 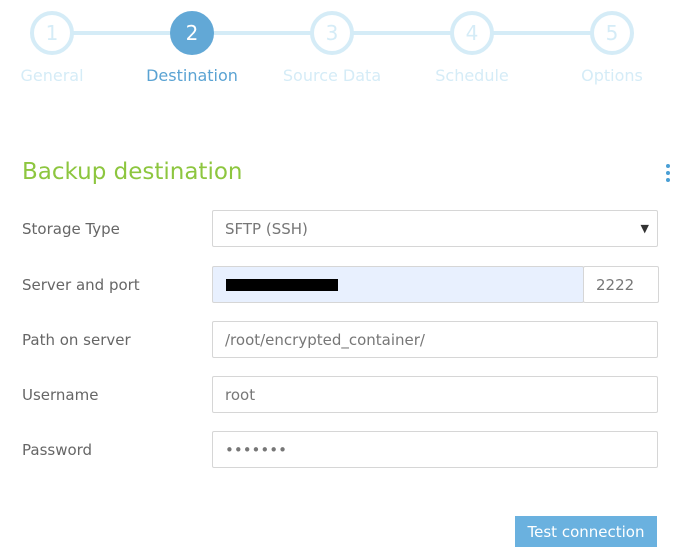 I want to click on step-3-label: Source Data, so click(x=332, y=75).